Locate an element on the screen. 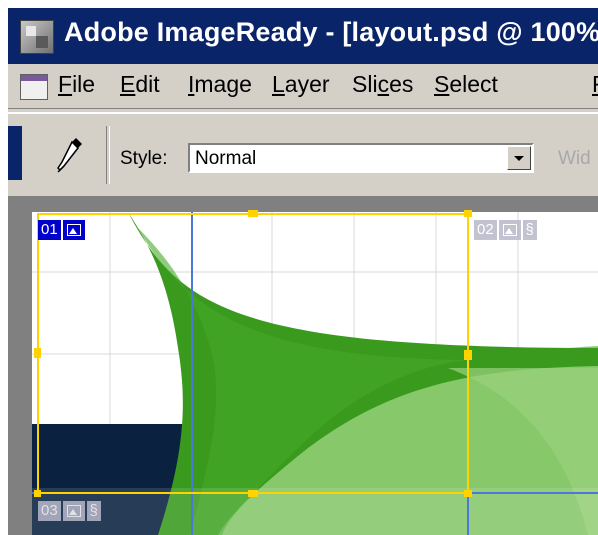 Image resolution: width=598 pixels, height=535 pixels. slice-badge-03: 03 § is located at coordinates (69, 511).